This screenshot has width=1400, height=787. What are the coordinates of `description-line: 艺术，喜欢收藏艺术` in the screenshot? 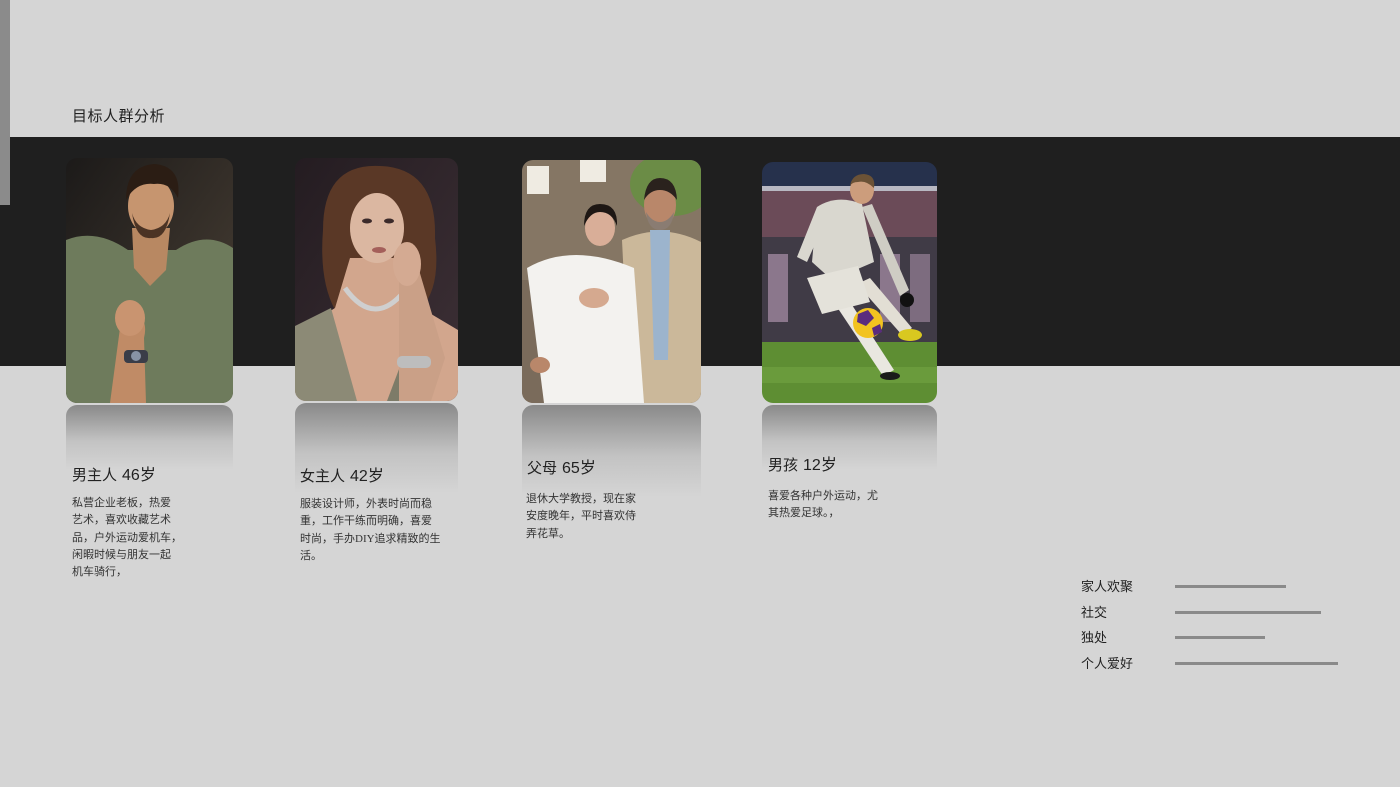 It's located at (121, 520).